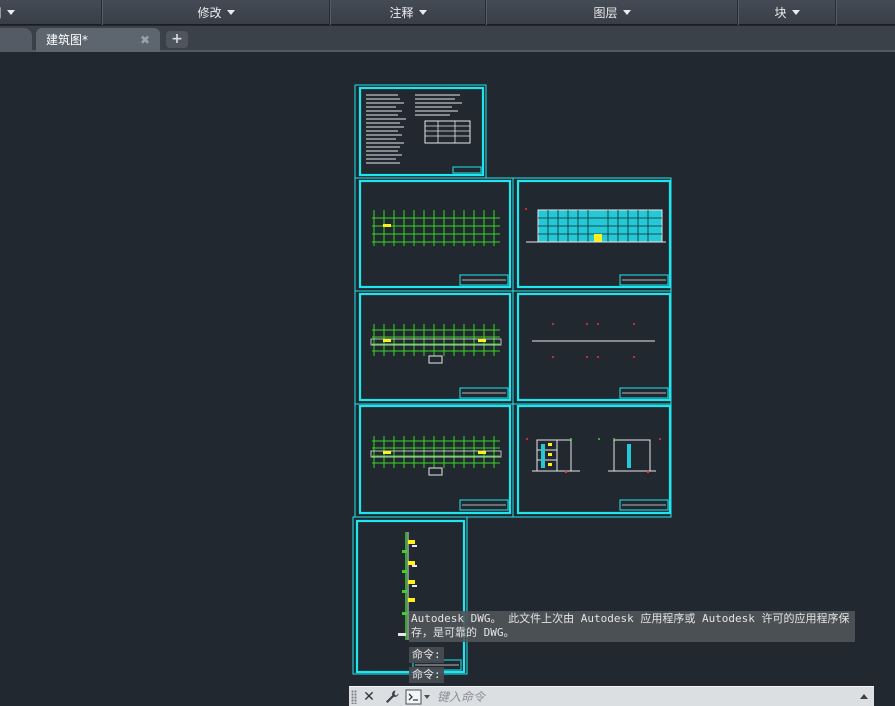  Describe the element at coordinates (177, 39) in the screenshot. I see `new-tab-button: +` at that location.